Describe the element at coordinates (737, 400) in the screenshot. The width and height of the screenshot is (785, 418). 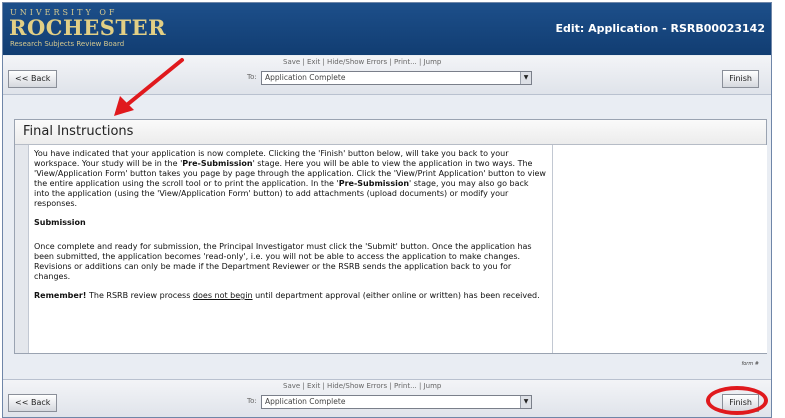
I see `red-circle-annotation` at that location.